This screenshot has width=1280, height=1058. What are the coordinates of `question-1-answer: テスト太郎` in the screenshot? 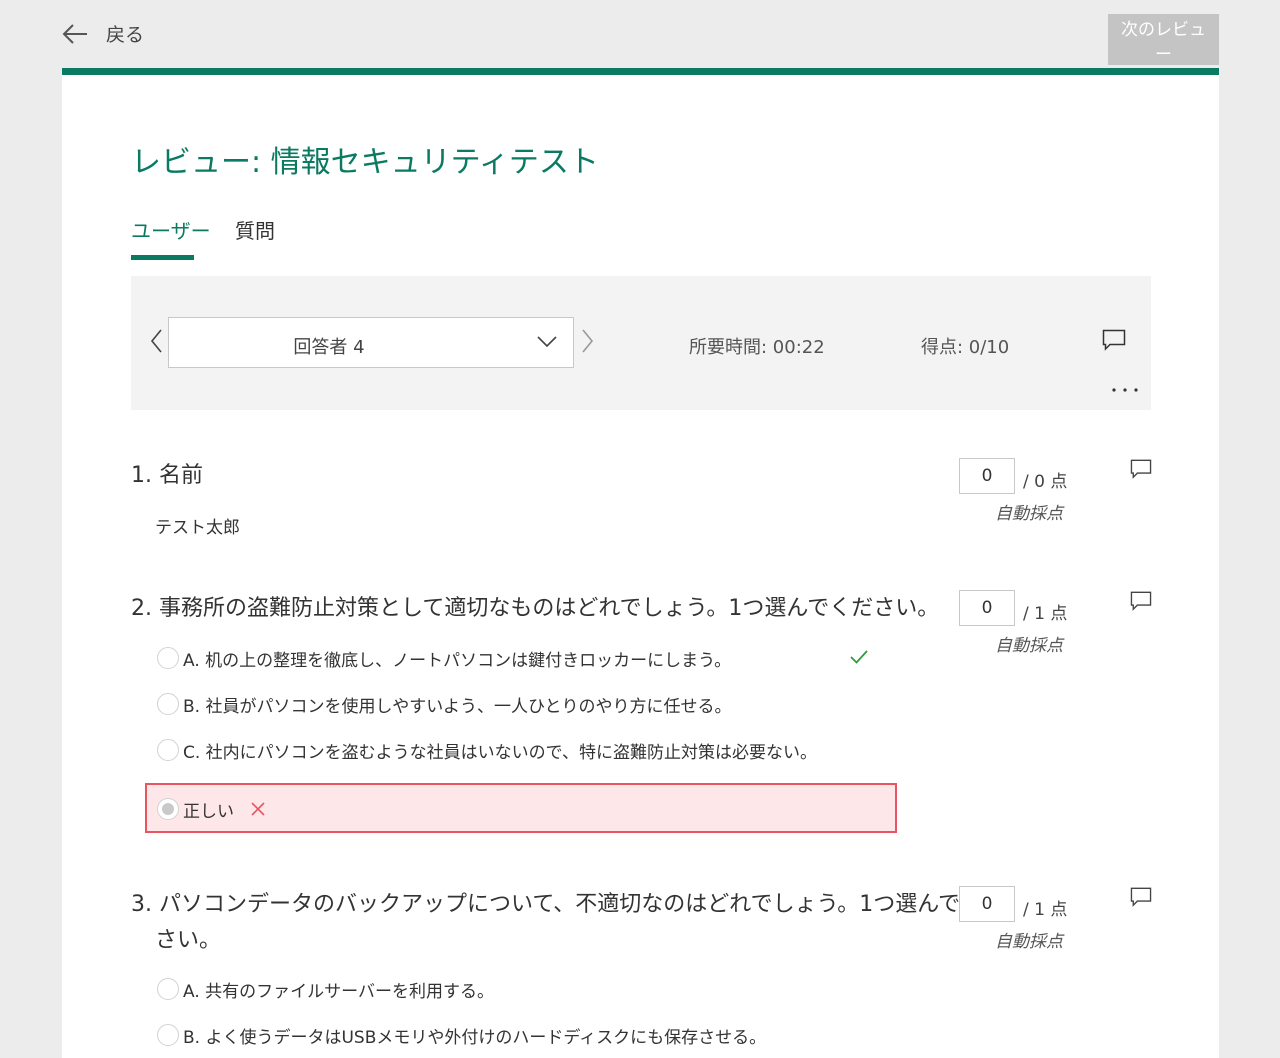 It's located at (197, 528).